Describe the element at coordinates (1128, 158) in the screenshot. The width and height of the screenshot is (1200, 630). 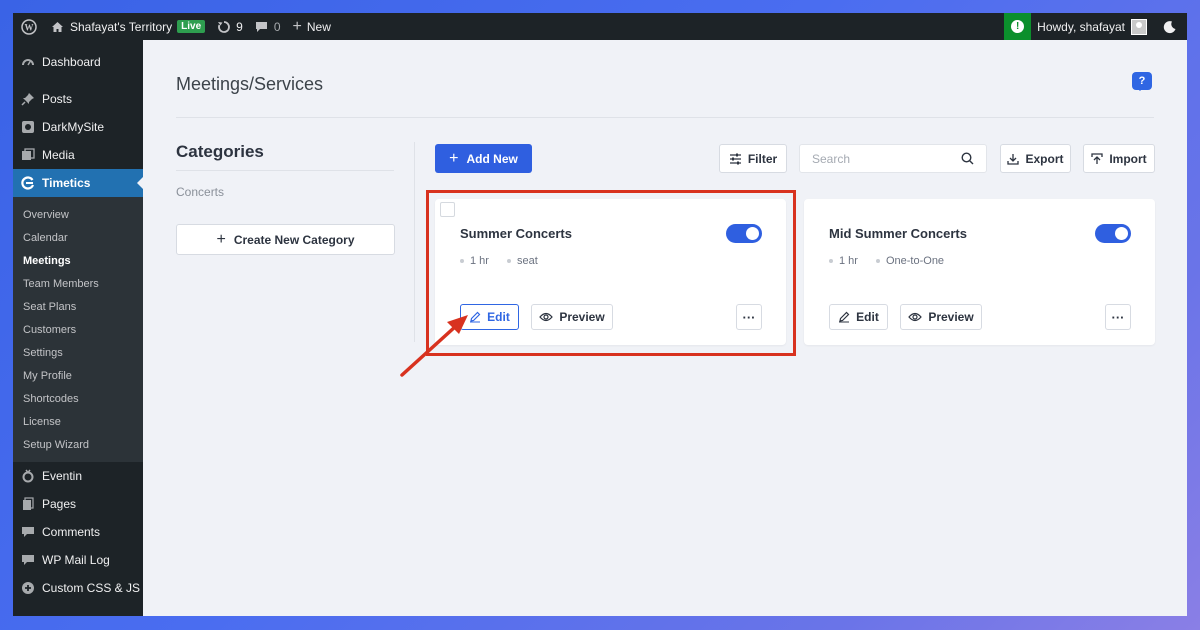
I see `import-label: Import` at that location.